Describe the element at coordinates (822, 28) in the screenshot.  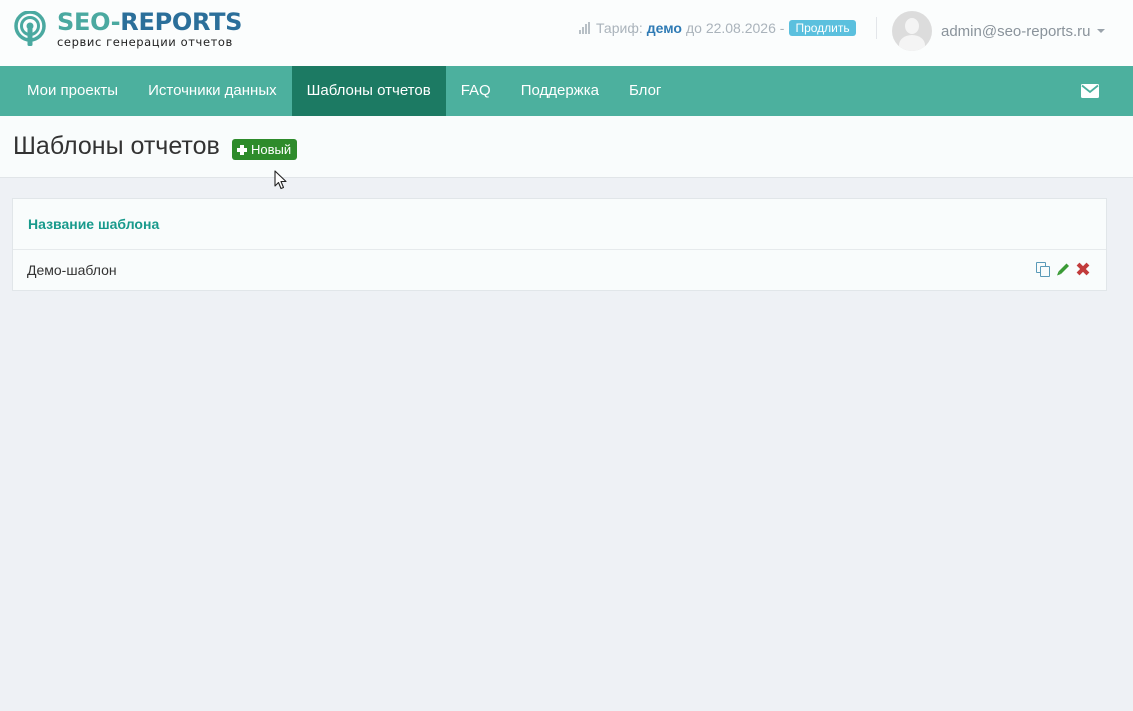
I see `renew-button: Продлить` at that location.